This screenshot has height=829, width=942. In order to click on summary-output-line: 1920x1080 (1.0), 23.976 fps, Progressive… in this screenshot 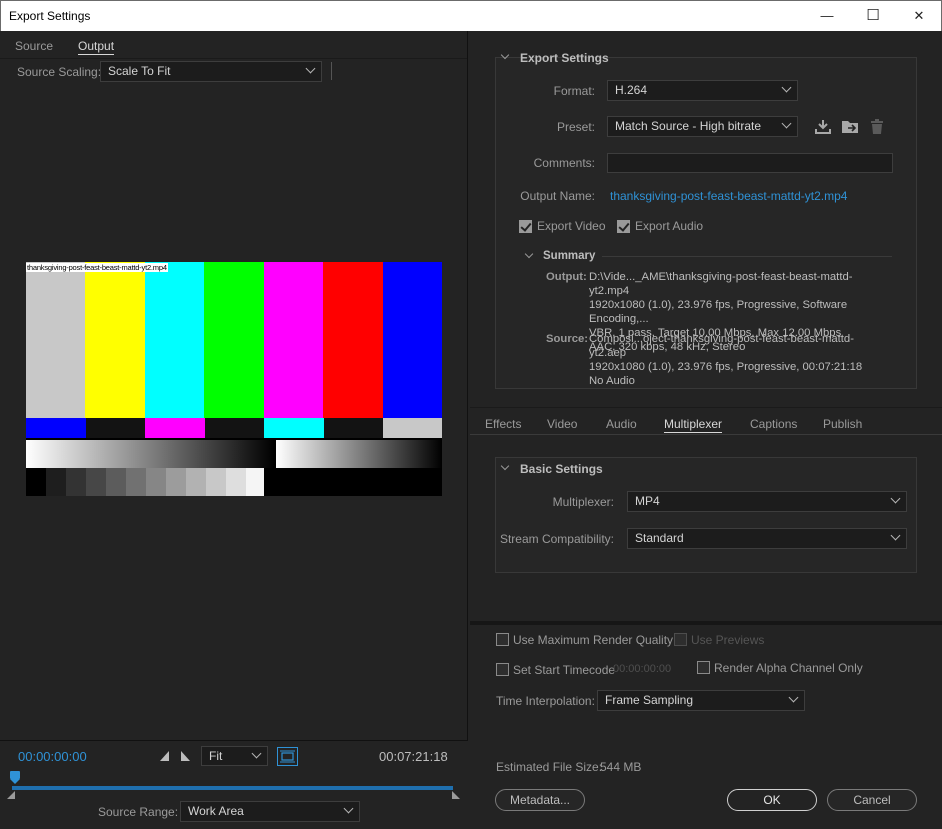, I will do `click(718, 312)`.